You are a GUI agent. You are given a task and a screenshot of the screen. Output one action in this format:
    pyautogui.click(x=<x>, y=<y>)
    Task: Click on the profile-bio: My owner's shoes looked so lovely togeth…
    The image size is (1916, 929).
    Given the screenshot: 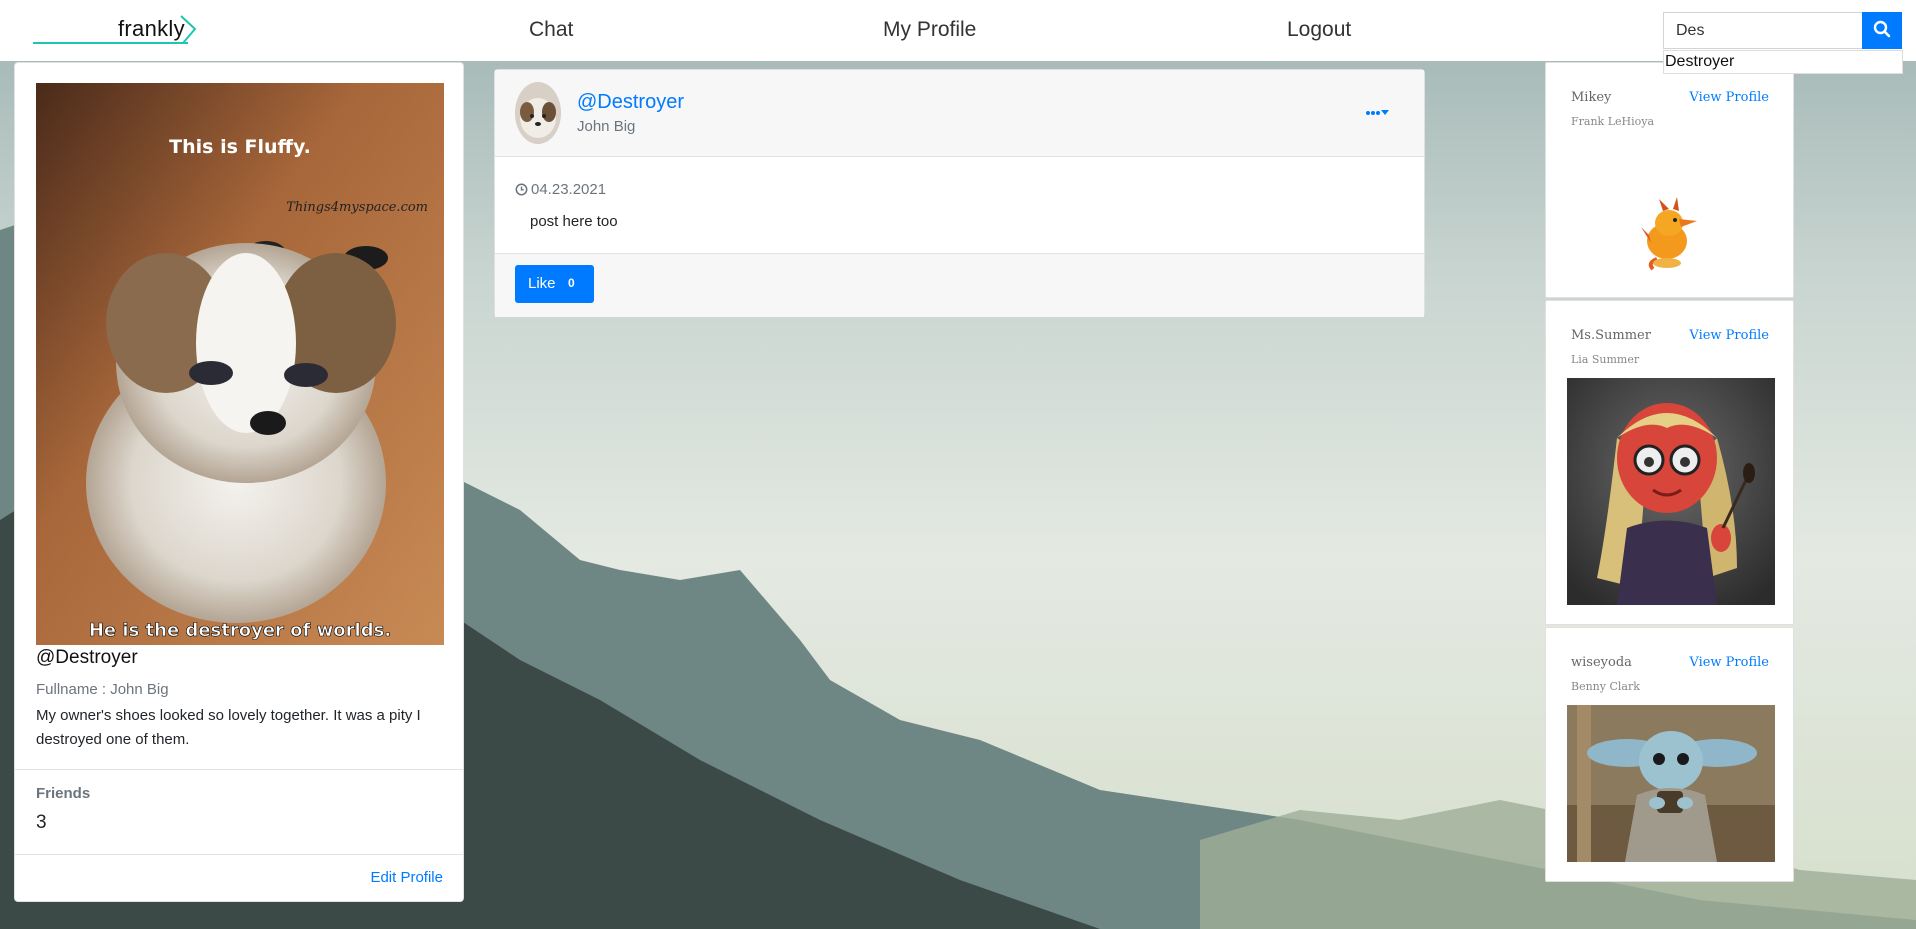 What is the action you would take?
    pyautogui.click(x=228, y=727)
    